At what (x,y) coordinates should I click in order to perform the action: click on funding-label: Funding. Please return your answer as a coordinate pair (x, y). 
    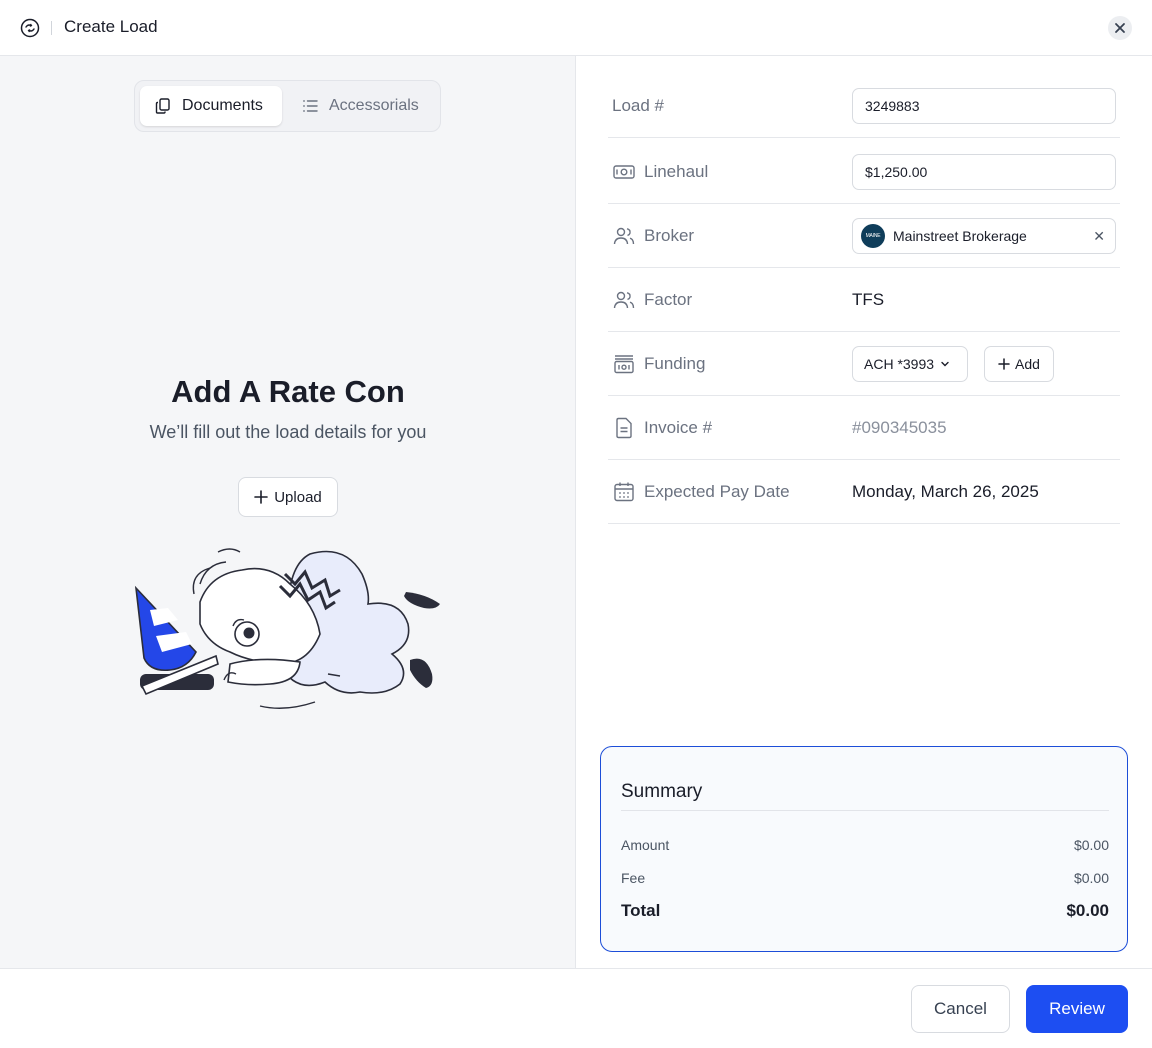
    Looking at the image, I should click on (675, 363).